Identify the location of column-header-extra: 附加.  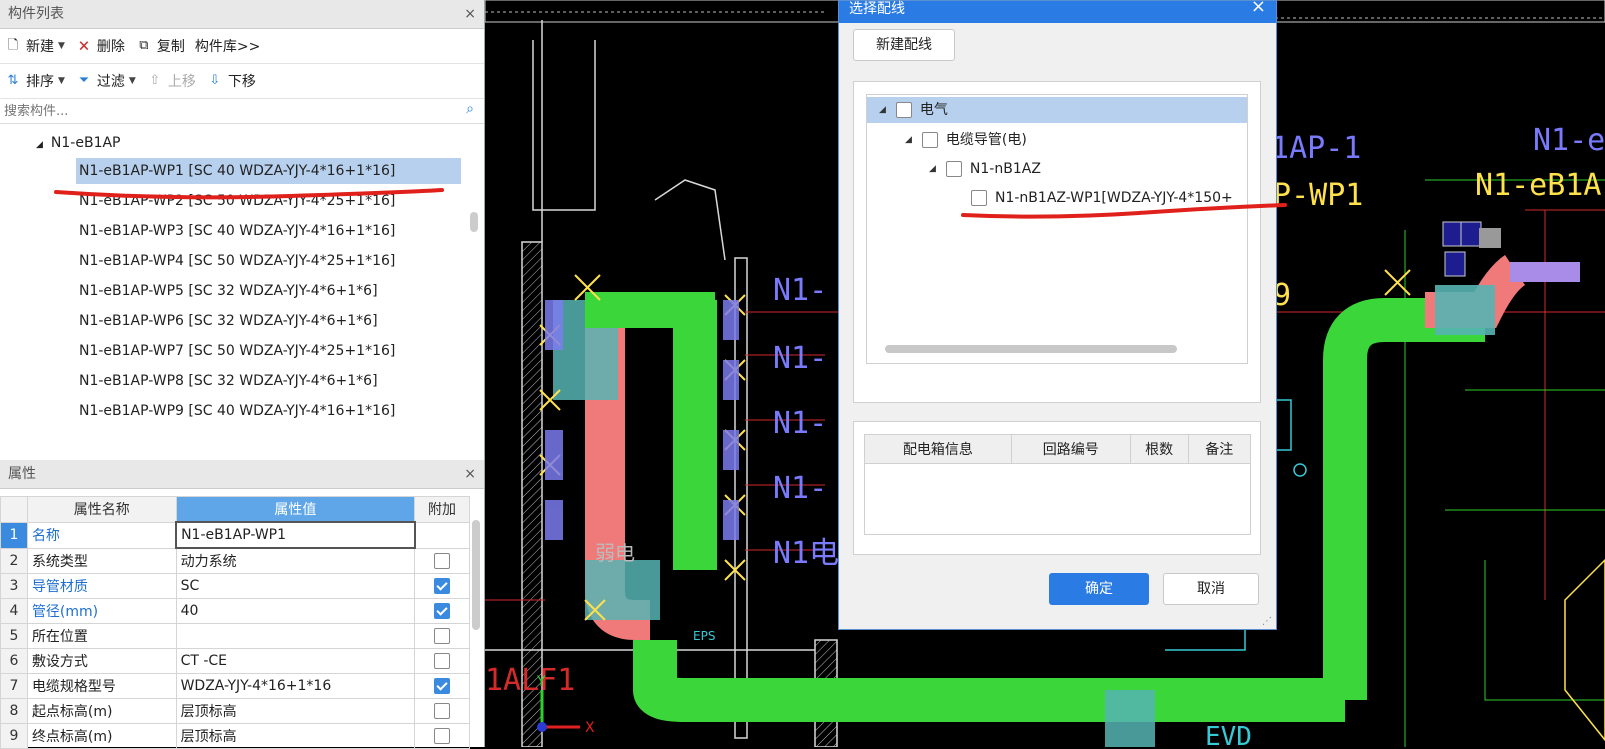
(442, 509).